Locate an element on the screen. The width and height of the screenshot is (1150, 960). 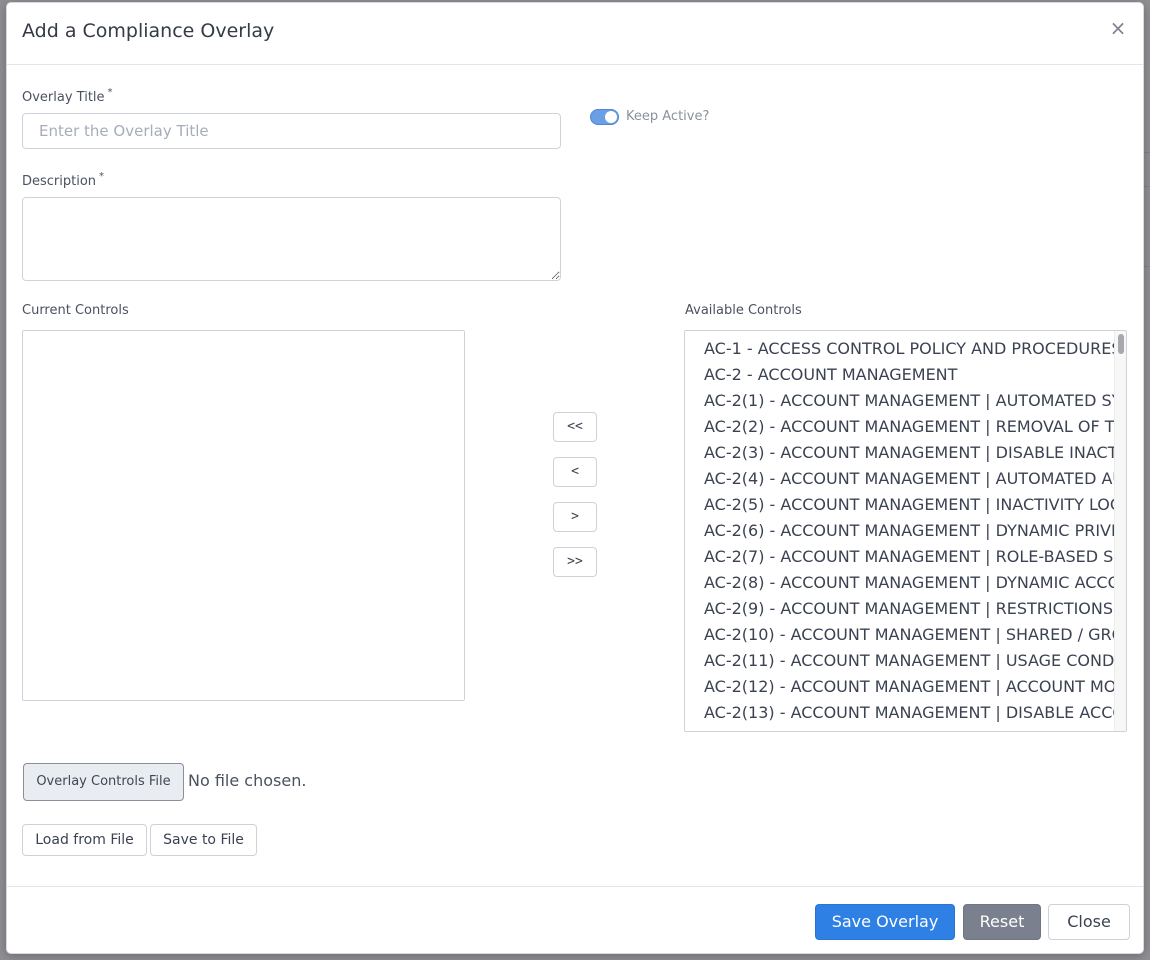
move-all-left-button: << is located at coordinates (575, 427).